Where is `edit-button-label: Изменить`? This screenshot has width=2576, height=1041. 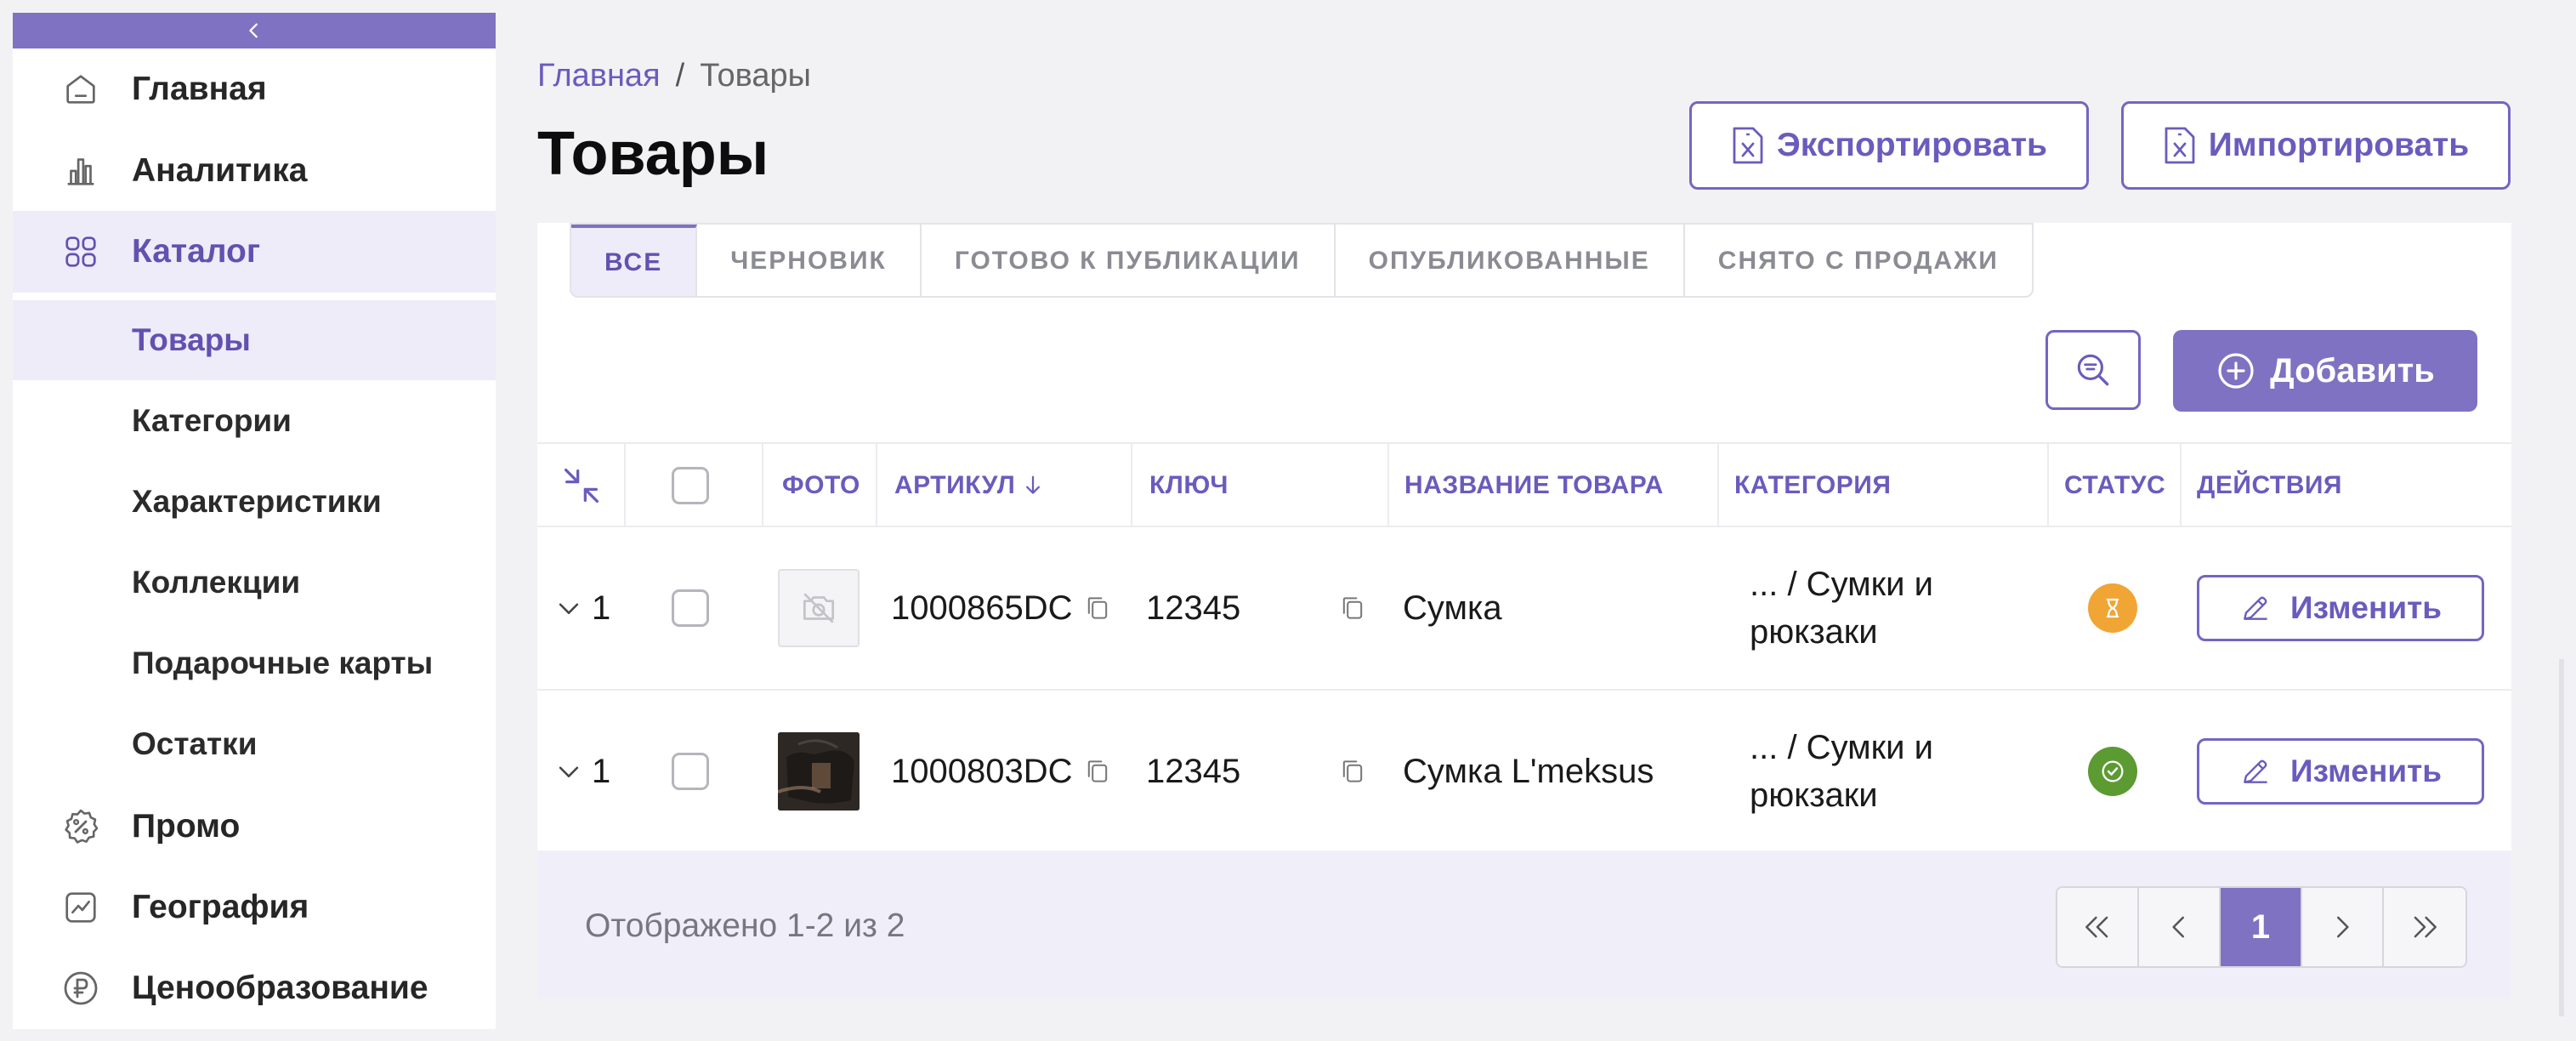 edit-button-label: Изменить is located at coordinates (2366, 607).